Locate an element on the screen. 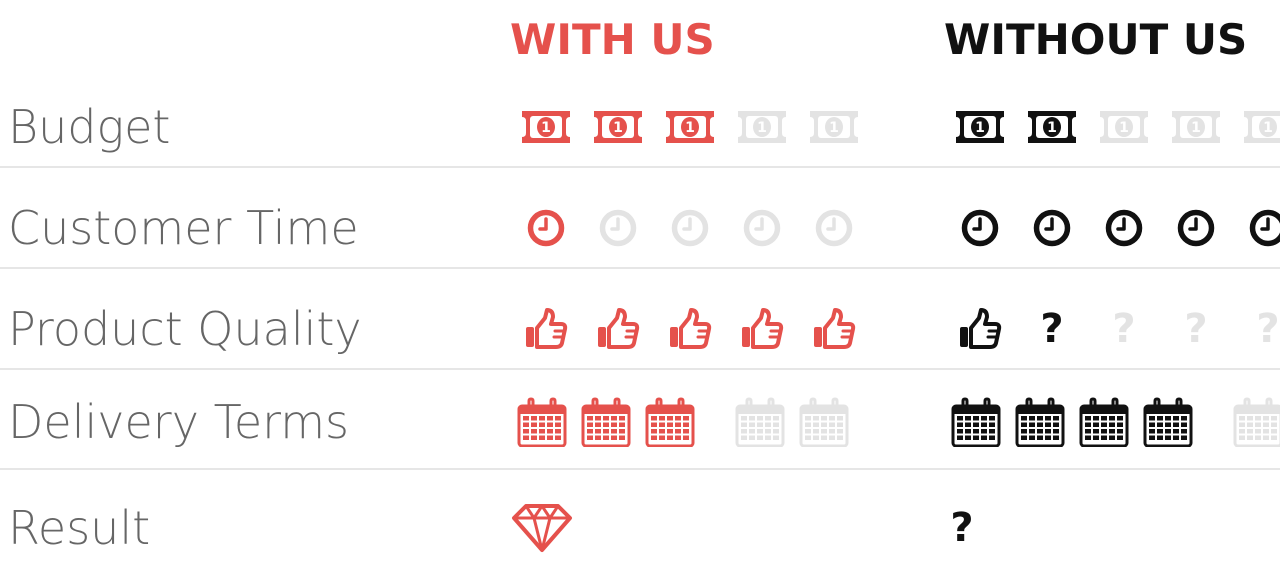  result-without-us: ? is located at coordinates (962, 528).